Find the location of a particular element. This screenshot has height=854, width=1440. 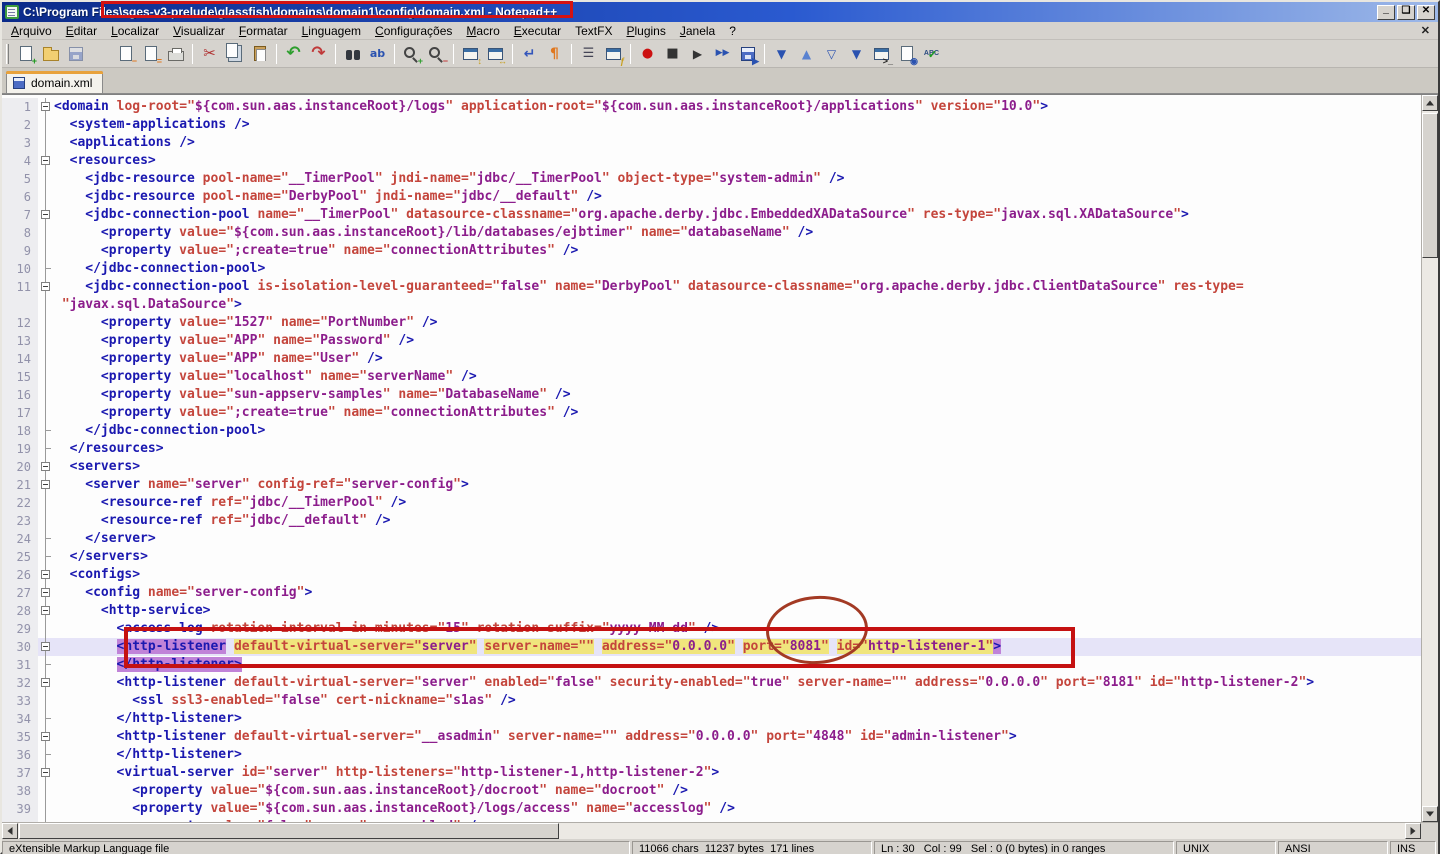

code-text: <config name="server-config"> is located at coordinates (737, 593).